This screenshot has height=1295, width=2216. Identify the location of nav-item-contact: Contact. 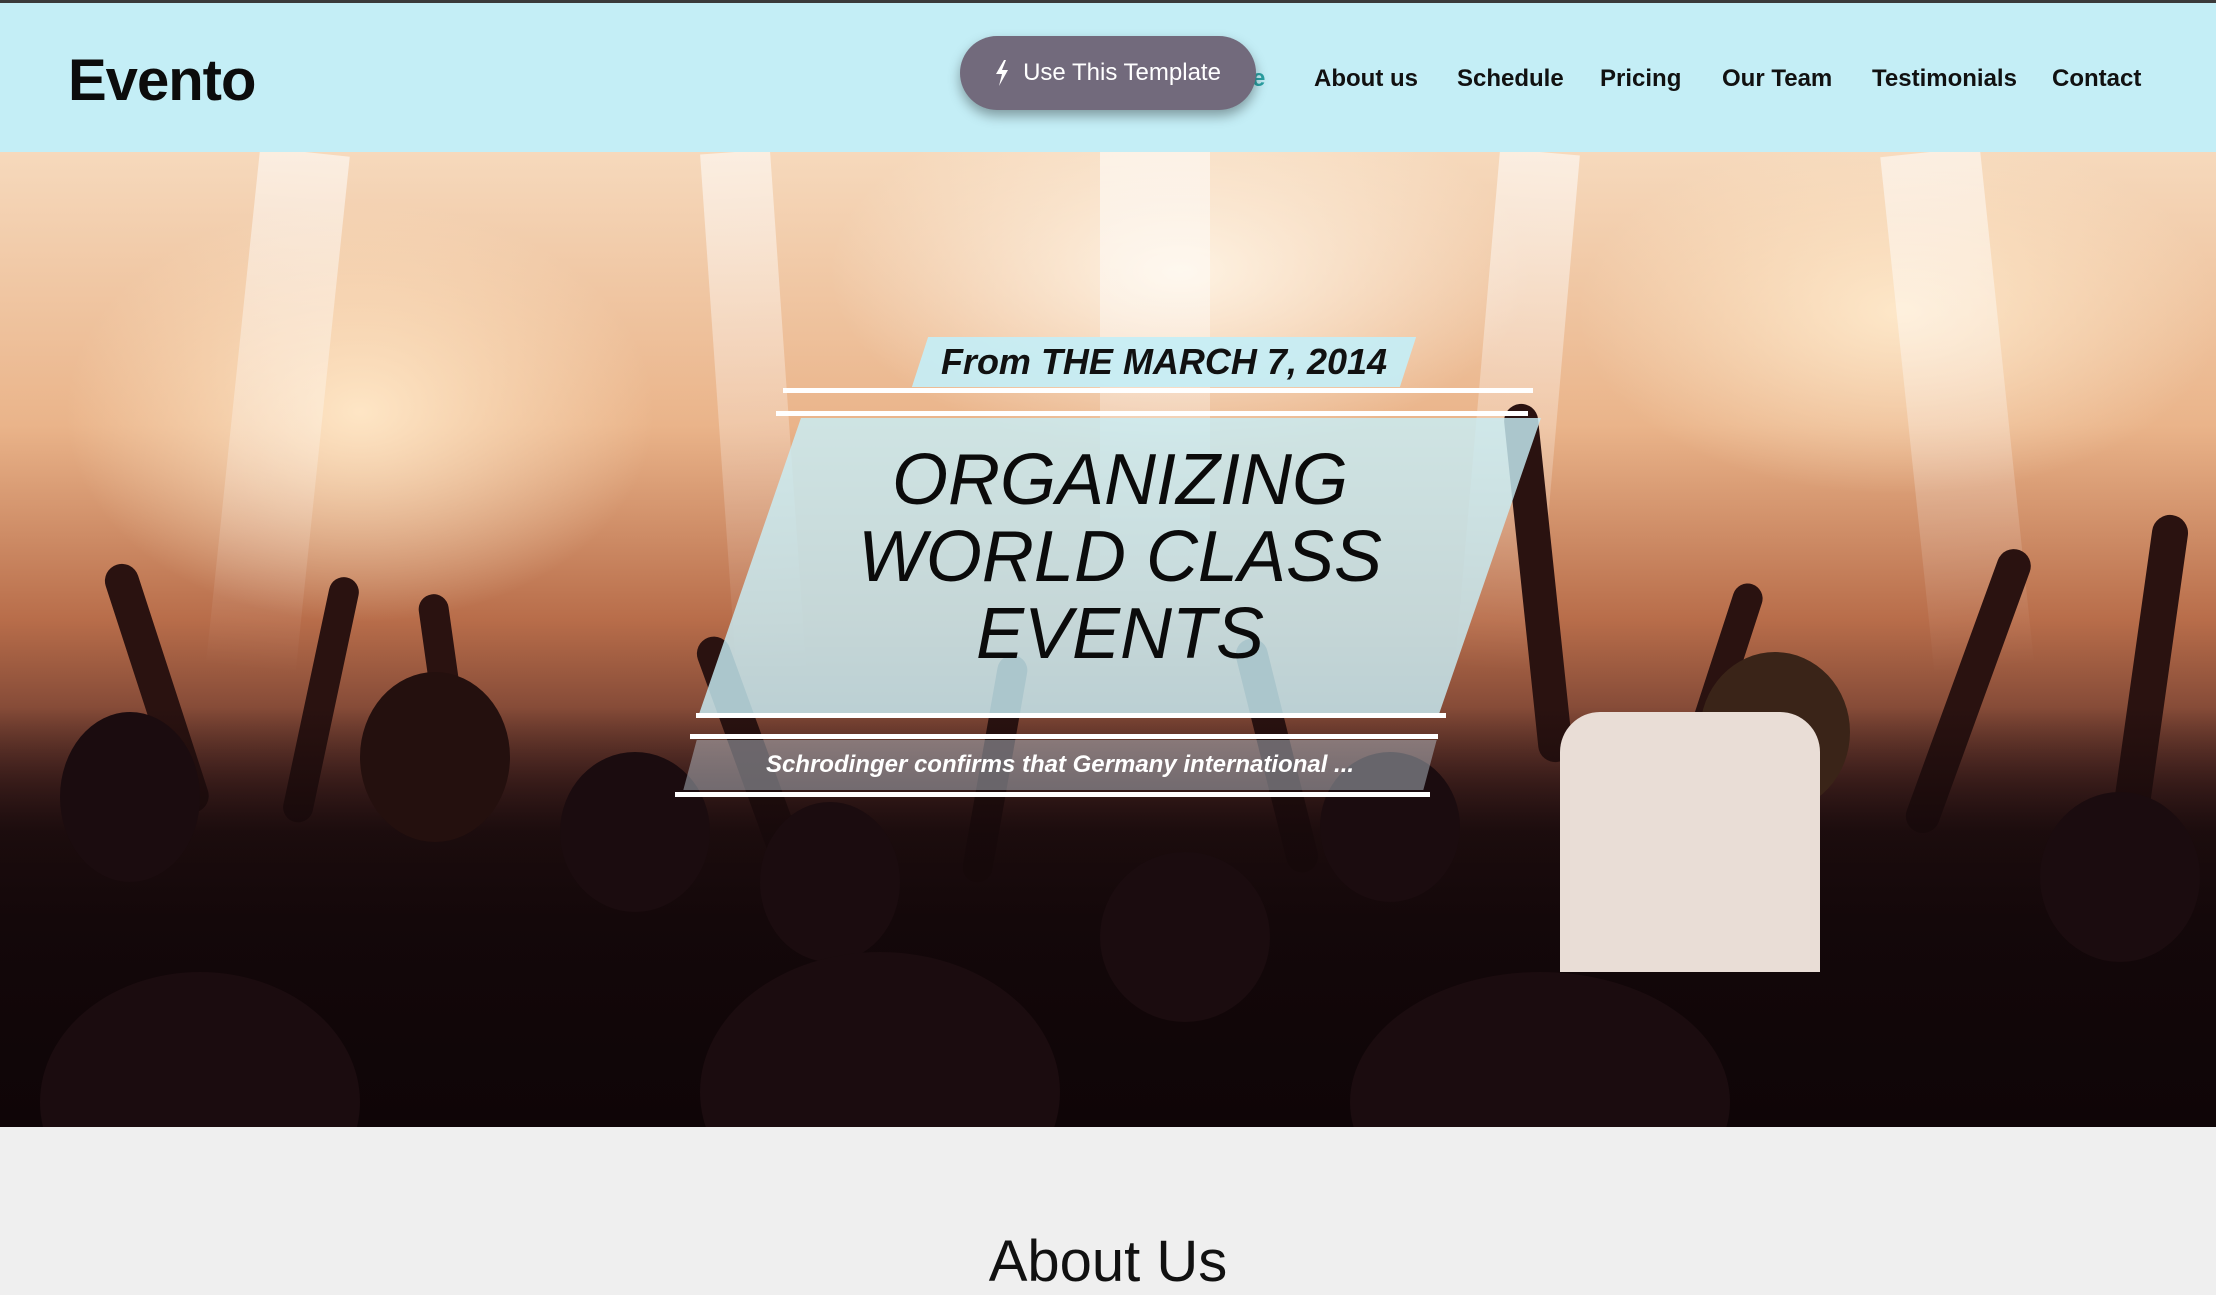
(2096, 79).